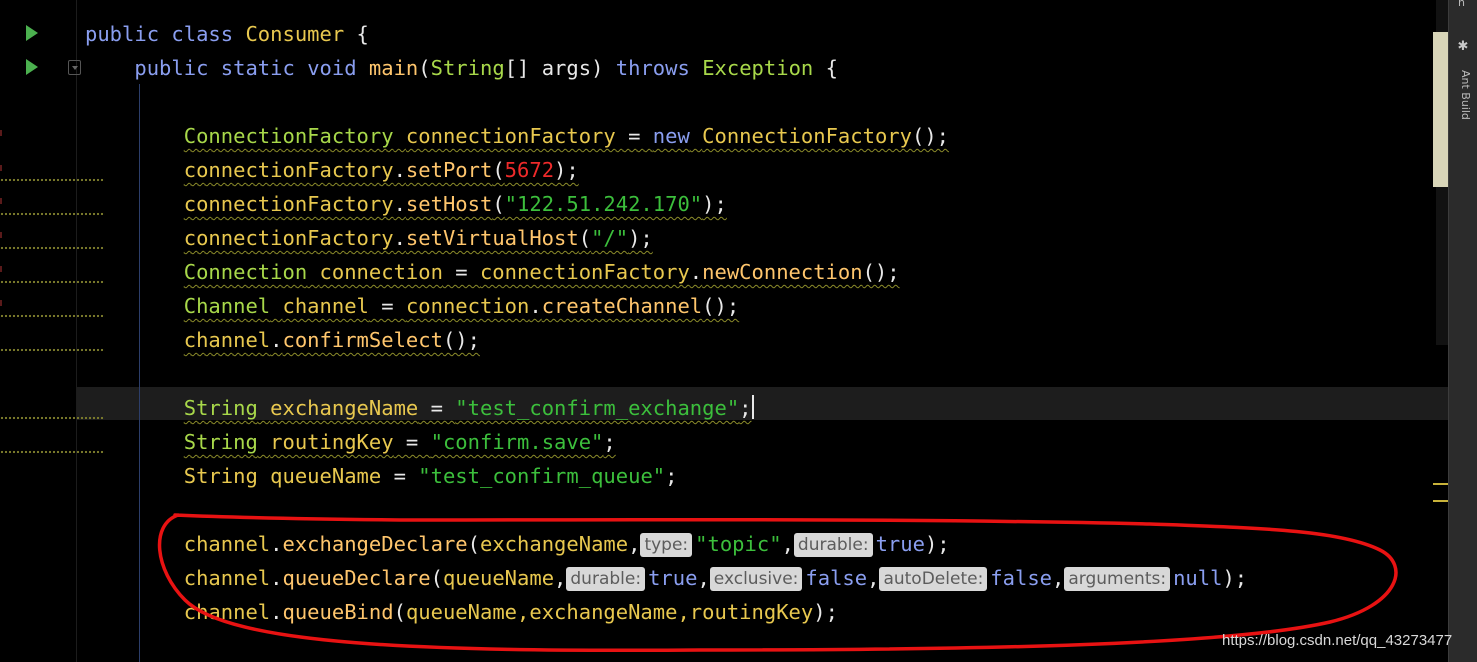  I want to click on keyword: class, so click(202, 34).